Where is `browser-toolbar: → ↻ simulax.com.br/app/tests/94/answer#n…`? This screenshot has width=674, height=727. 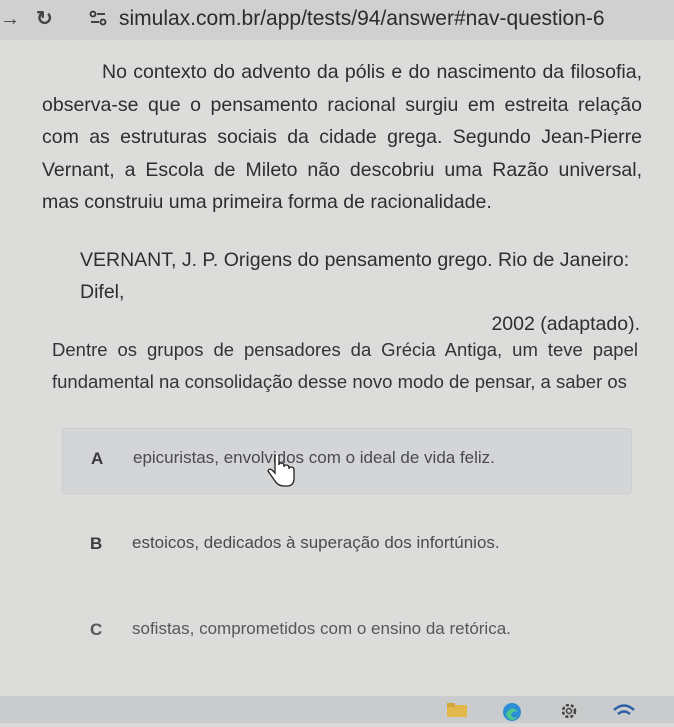
browser-toolbar: → ↻ simulax.com.br/app/tests/94/answer#n… is located at coordinates (337, 20).